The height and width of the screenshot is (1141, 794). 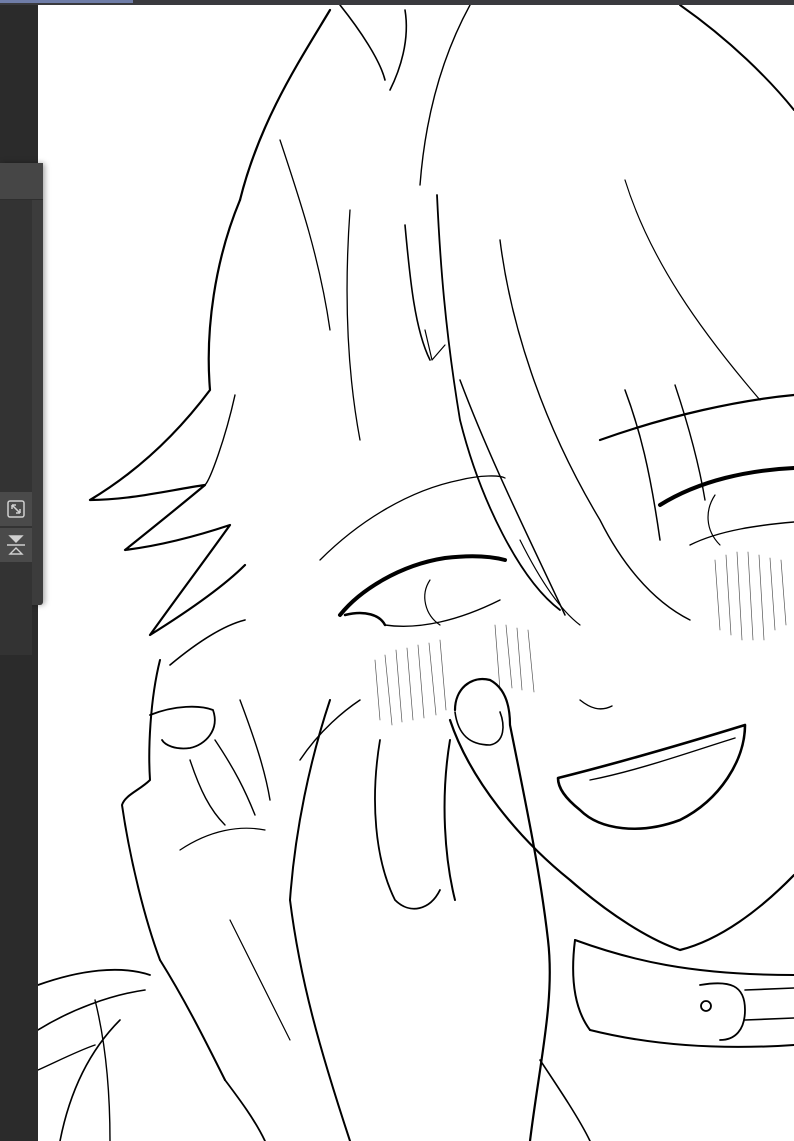 What do you see at coordinates (16, 427) in the screenshot?
I see `palette-body` at bounding box center [16, 427].